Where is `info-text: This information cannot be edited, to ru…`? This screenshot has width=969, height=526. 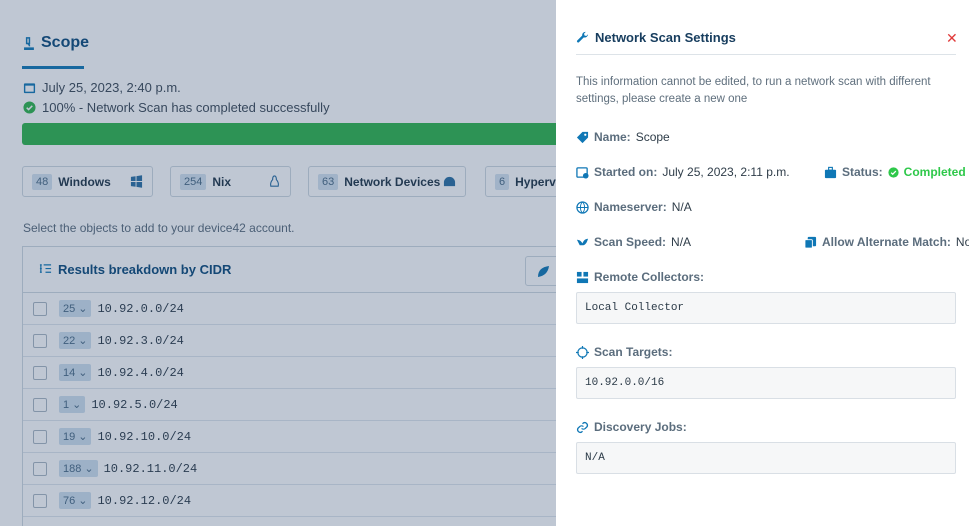 info-text: This information cannot be edited, to ru… is located at coordinates (753, 90).